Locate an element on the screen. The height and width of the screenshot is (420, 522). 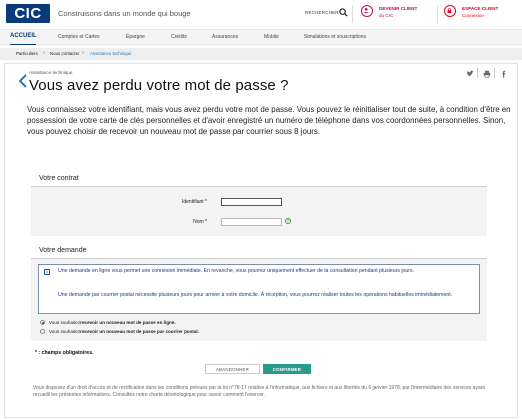
breadcrumb-nous-contacter: Nous contacter is located at coordinates (65, 53).